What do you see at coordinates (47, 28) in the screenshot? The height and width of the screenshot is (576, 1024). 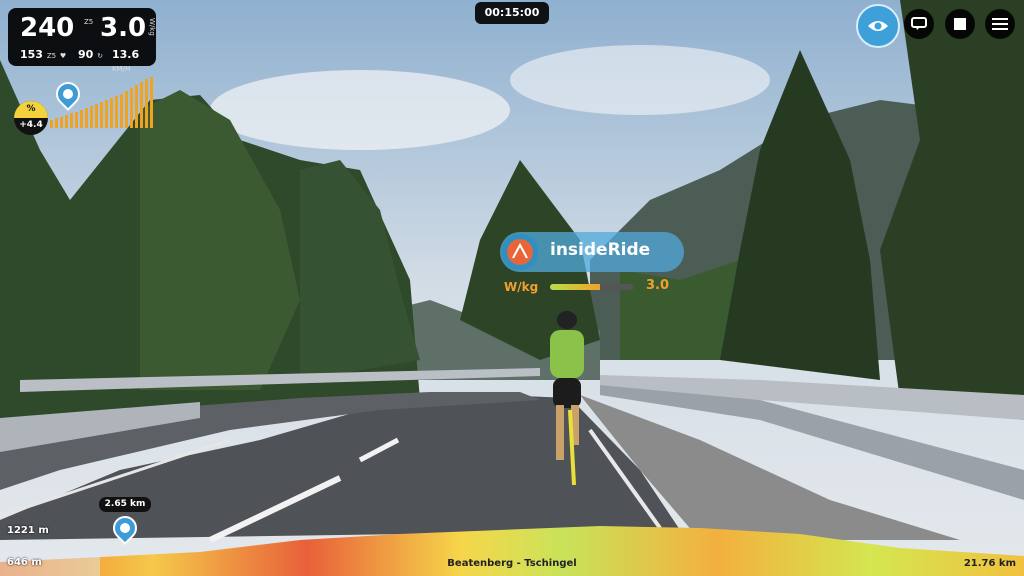 I see `power-value: 240` at bounding box center [47, 28].